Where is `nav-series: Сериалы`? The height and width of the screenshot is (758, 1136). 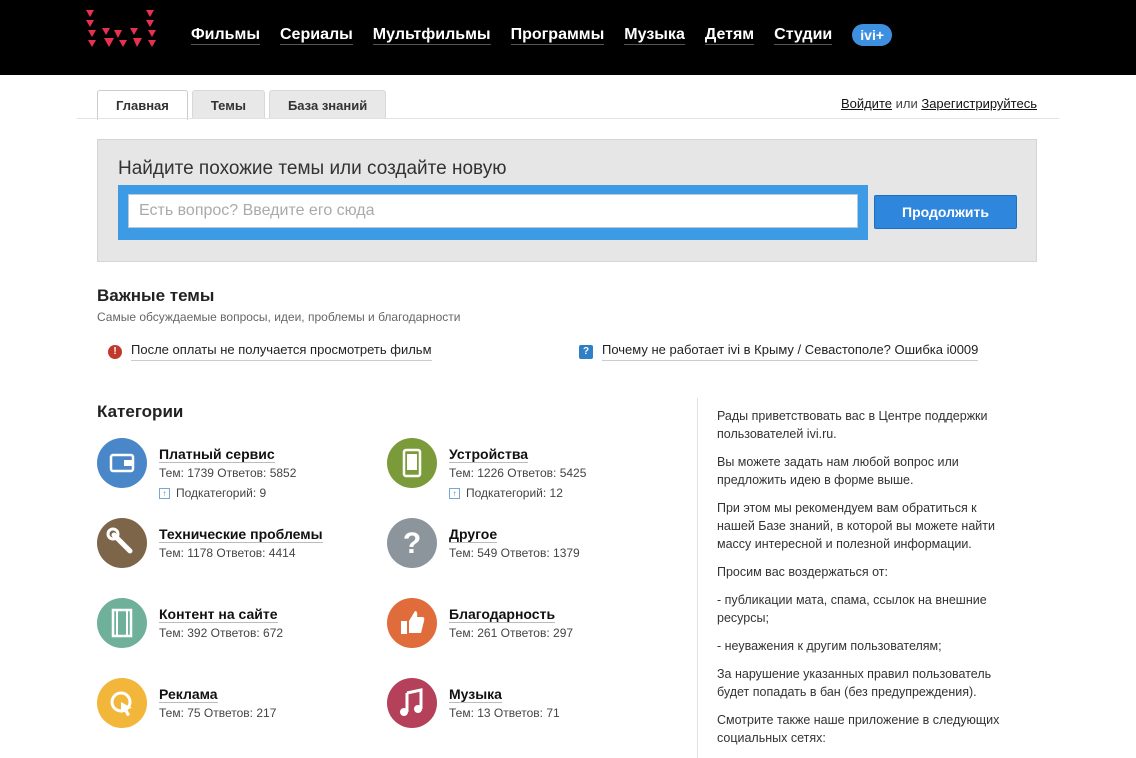 nav-series: Сериалы is located at coordinates (316, 35).